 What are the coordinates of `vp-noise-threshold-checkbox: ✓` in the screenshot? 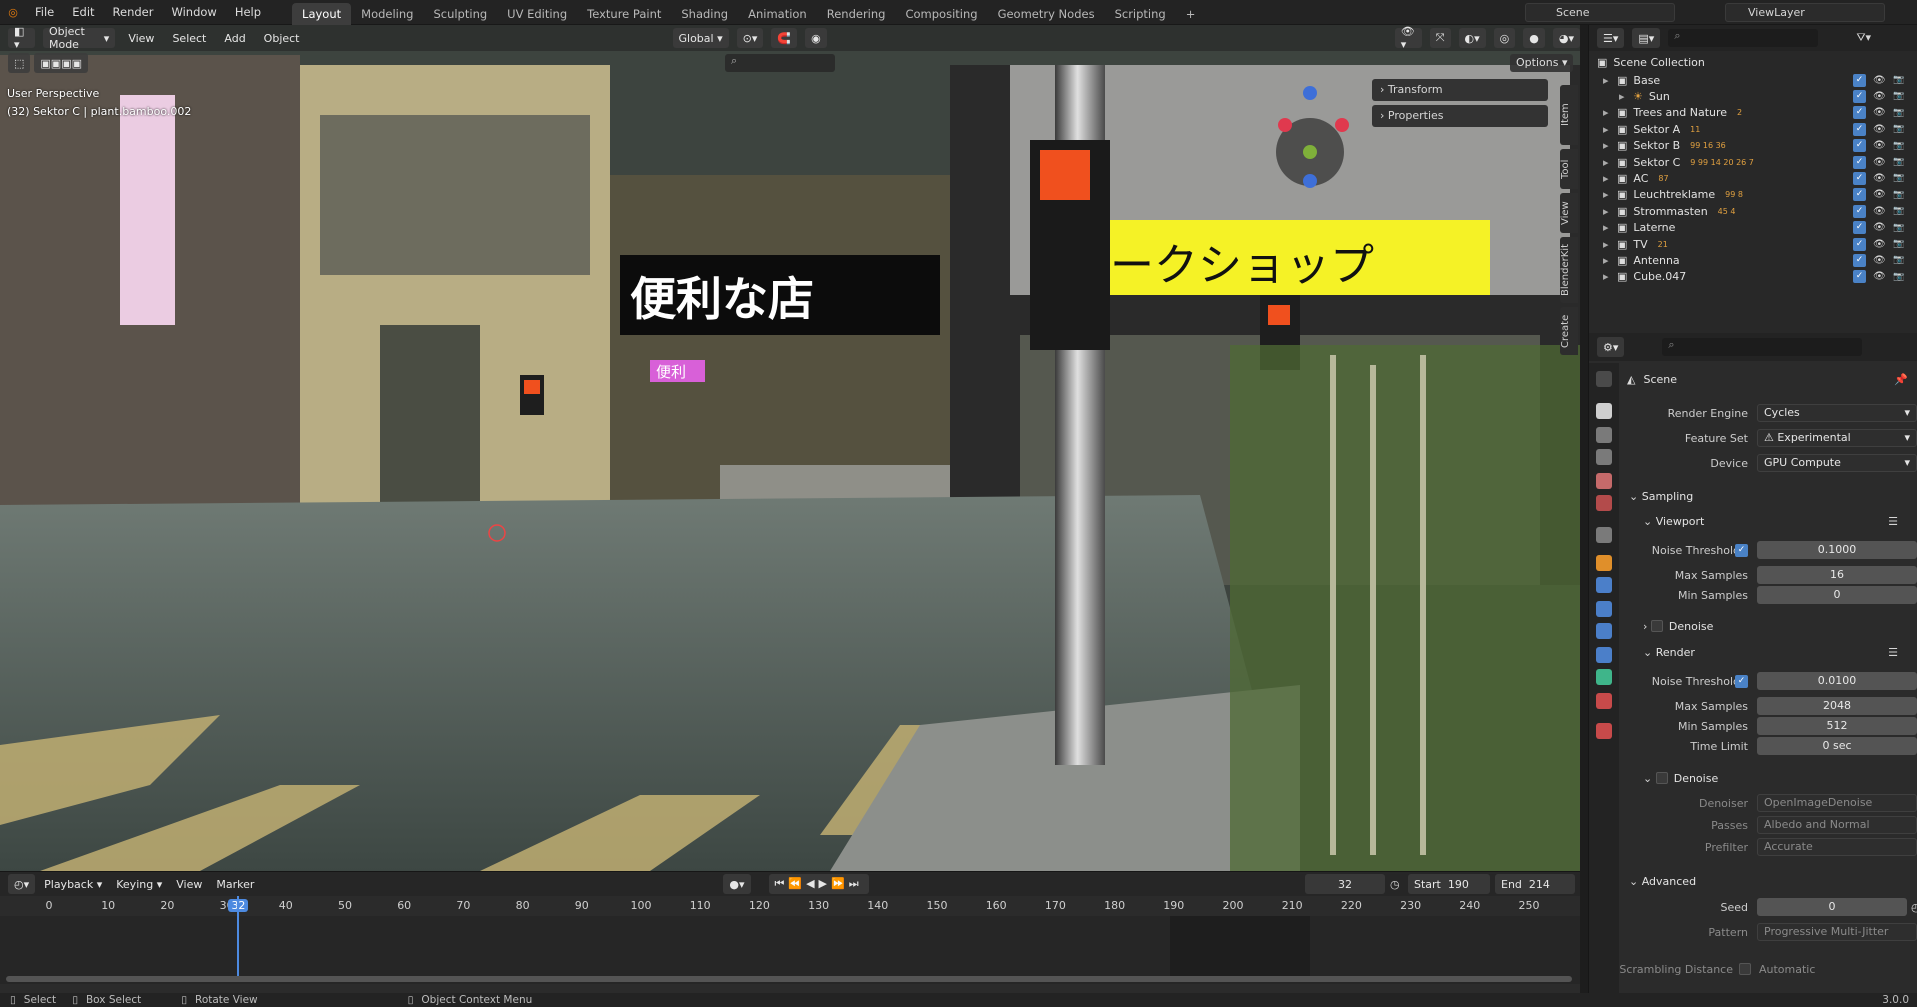 It's located at (1741, 550).